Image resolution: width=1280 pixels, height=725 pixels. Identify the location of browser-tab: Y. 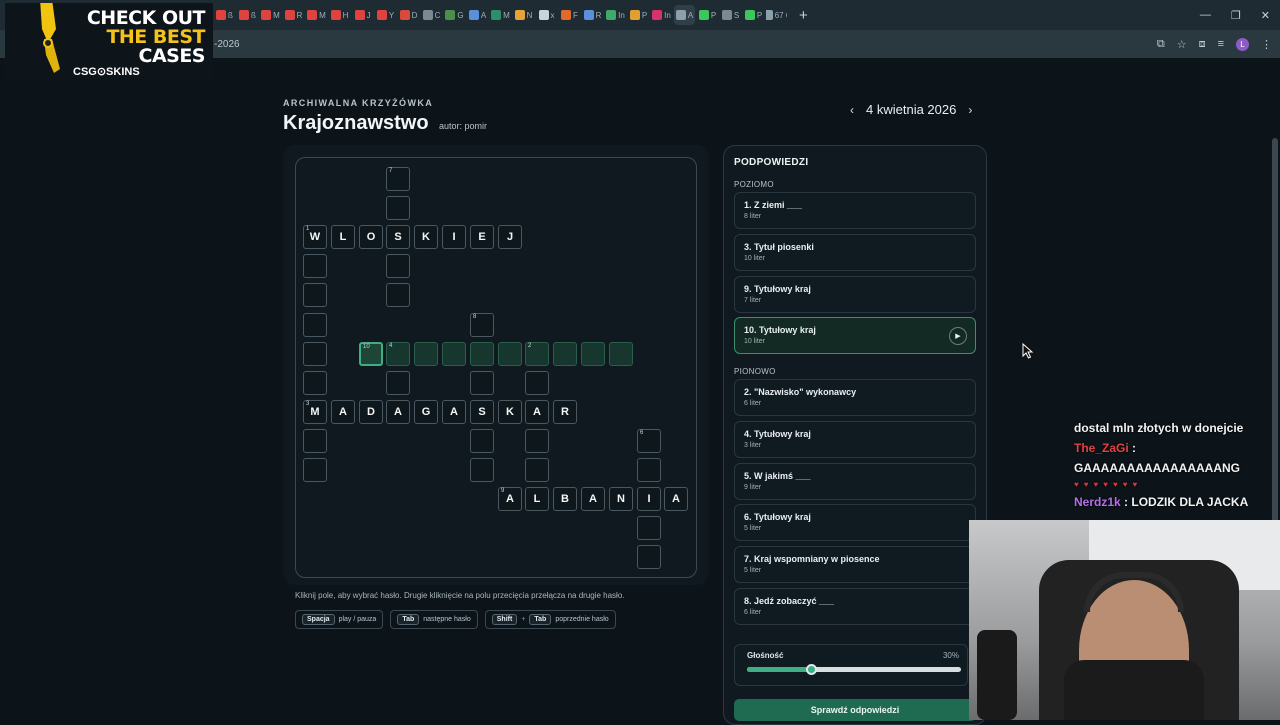
(385, 15).